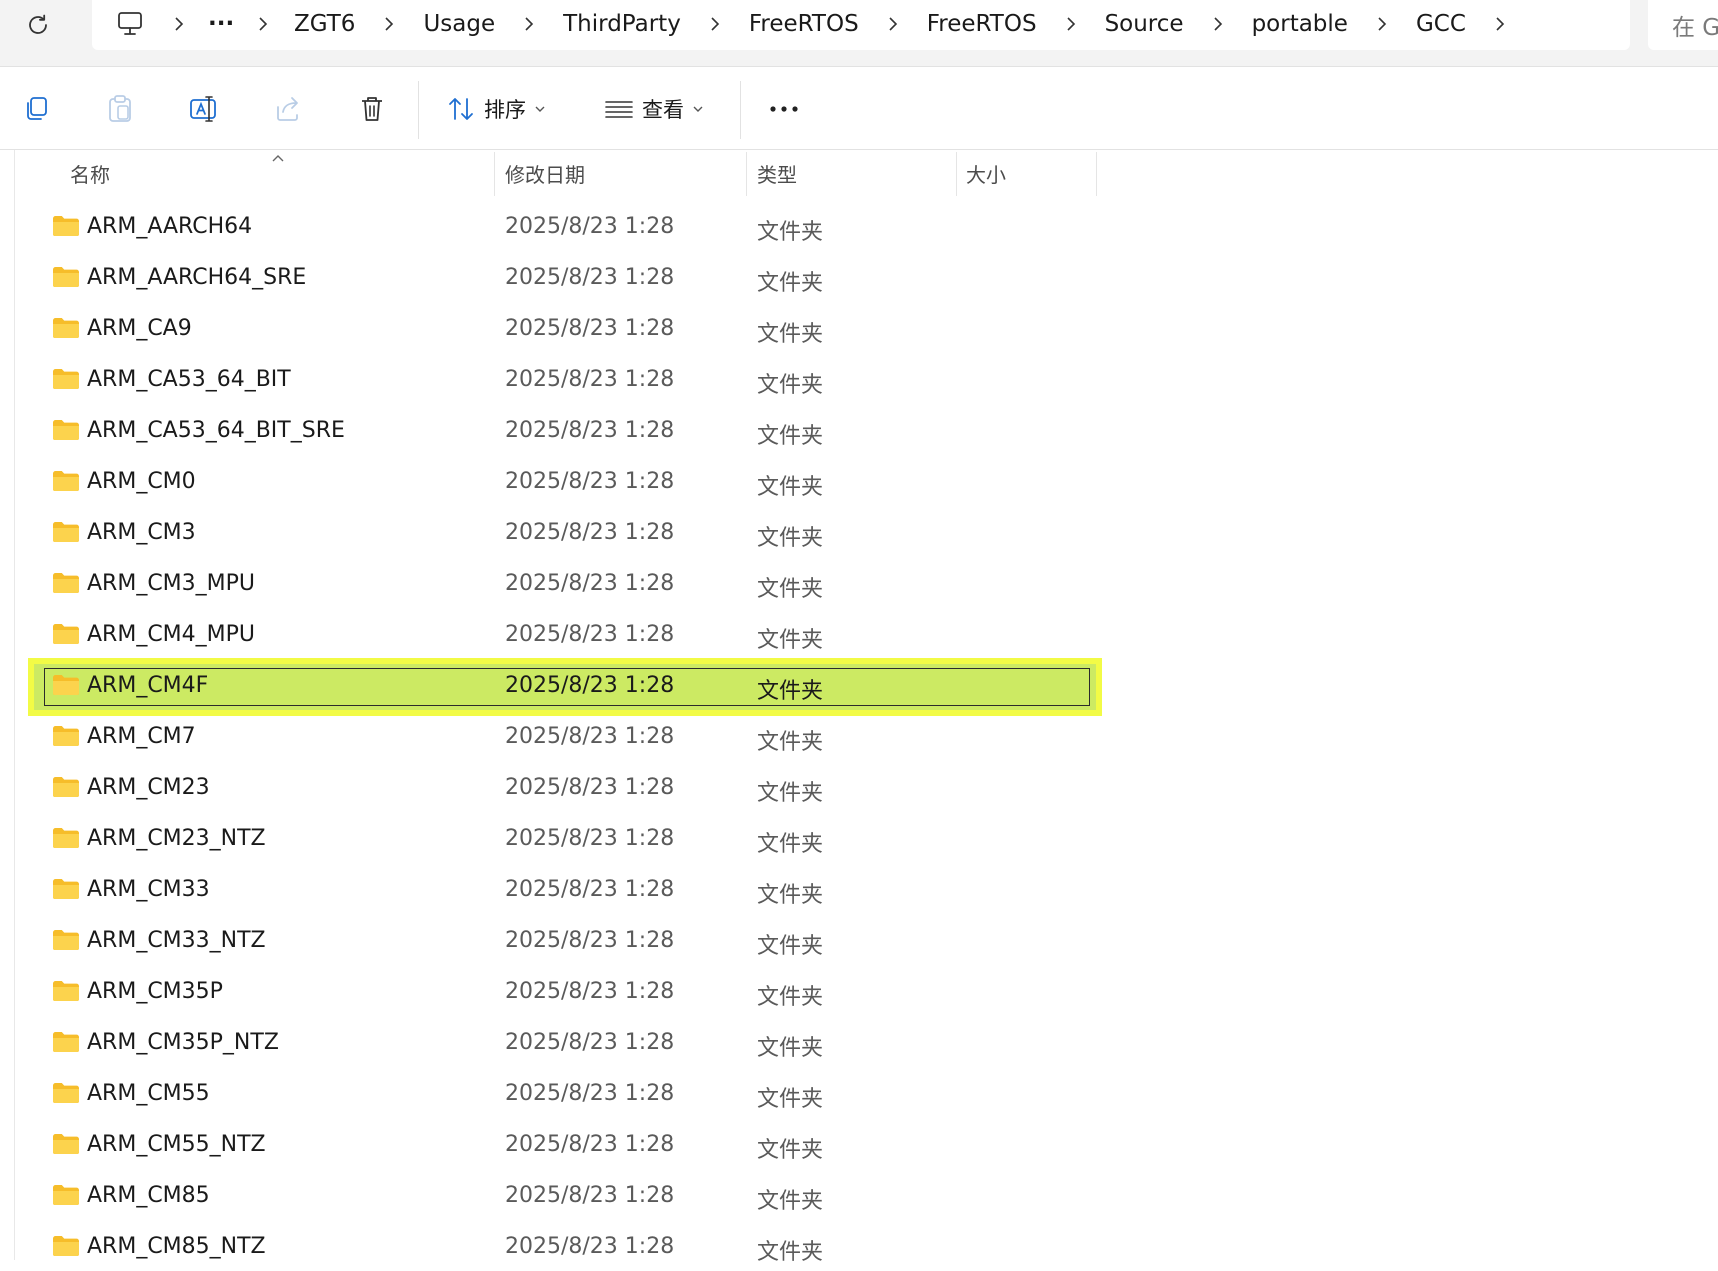  I want to click on table-row: ARM_CM35P_NTZ 2025/8/23 1:28 文件夹, so click(565, 1044).